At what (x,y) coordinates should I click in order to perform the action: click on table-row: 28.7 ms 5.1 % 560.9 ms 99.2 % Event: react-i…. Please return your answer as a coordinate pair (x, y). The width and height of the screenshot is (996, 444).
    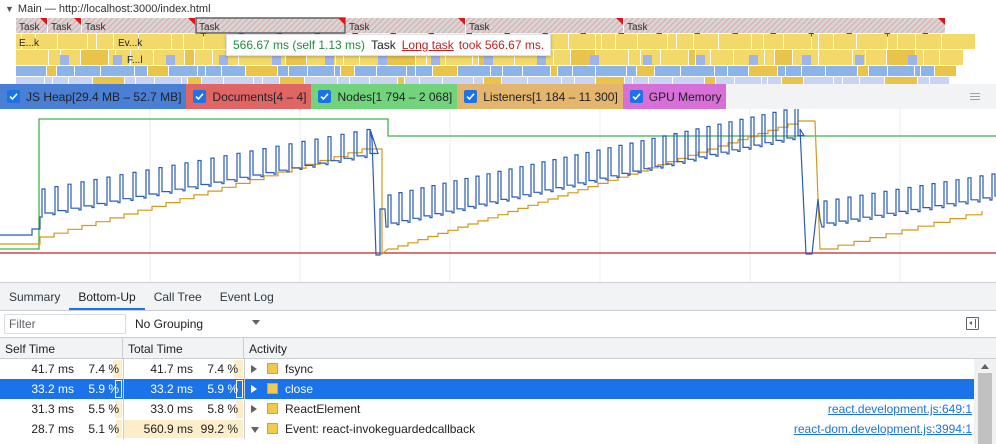
    Looking at the image, I should click on (487, 429).